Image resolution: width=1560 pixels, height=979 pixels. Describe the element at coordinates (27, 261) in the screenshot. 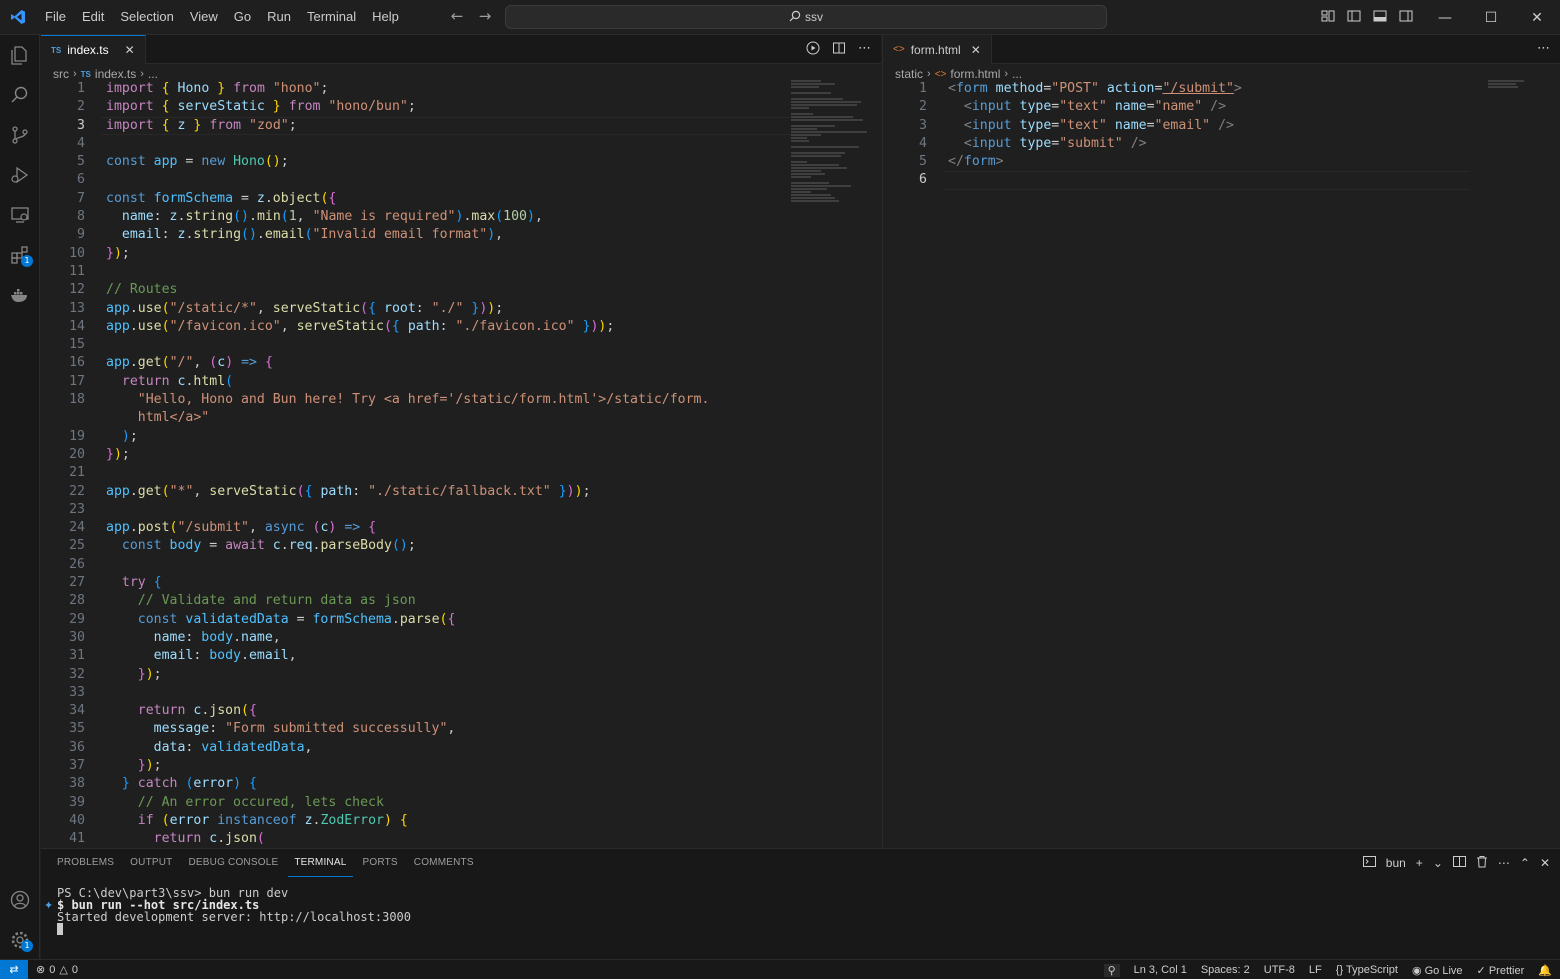

I see `extensions-badge: 1` at that location.